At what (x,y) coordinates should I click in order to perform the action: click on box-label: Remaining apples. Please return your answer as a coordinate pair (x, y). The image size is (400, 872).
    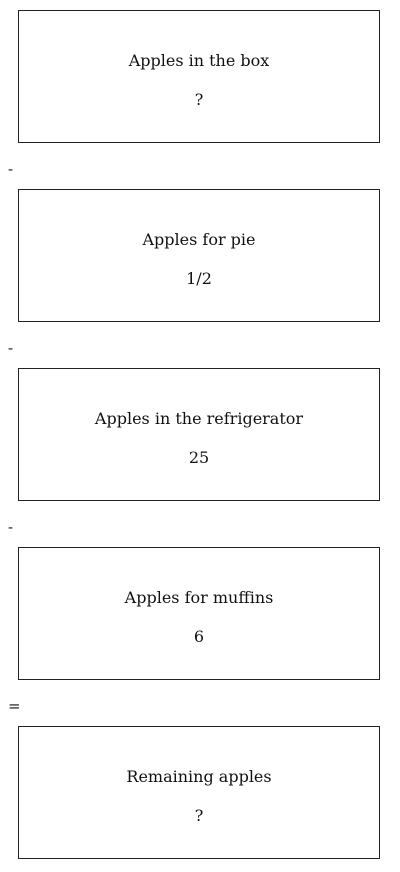
    Looking at the image, I should click on (199, 776).